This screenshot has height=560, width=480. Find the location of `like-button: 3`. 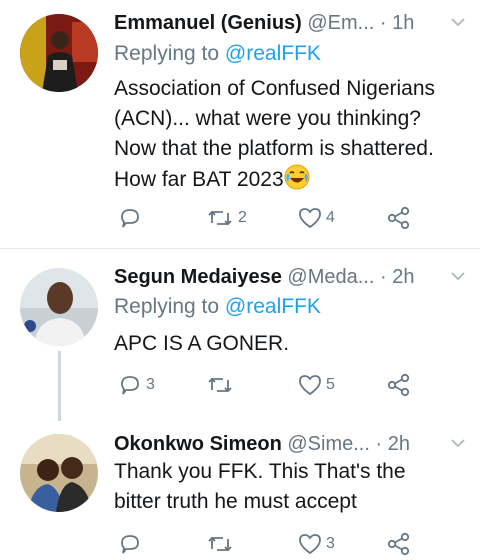

like-button: 3 is located at coordinates (316, 544).